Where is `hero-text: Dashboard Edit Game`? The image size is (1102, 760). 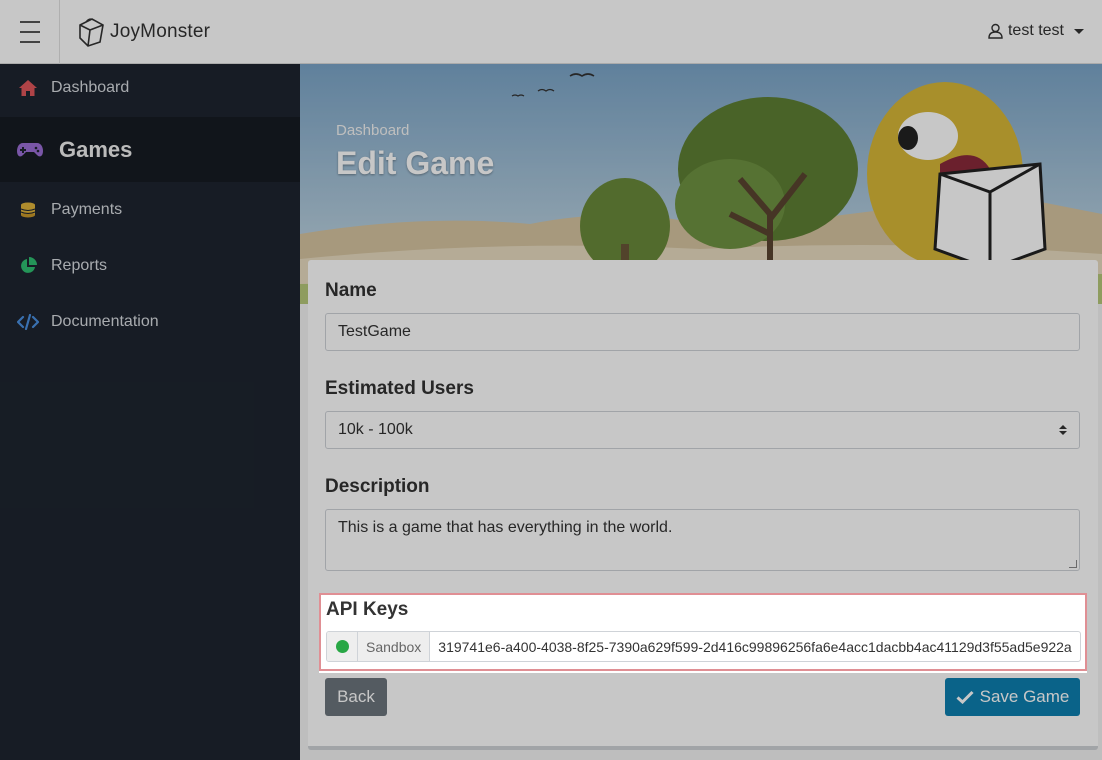
hero-text: Dashboard Edit Game is located at coordinates (415, 152).